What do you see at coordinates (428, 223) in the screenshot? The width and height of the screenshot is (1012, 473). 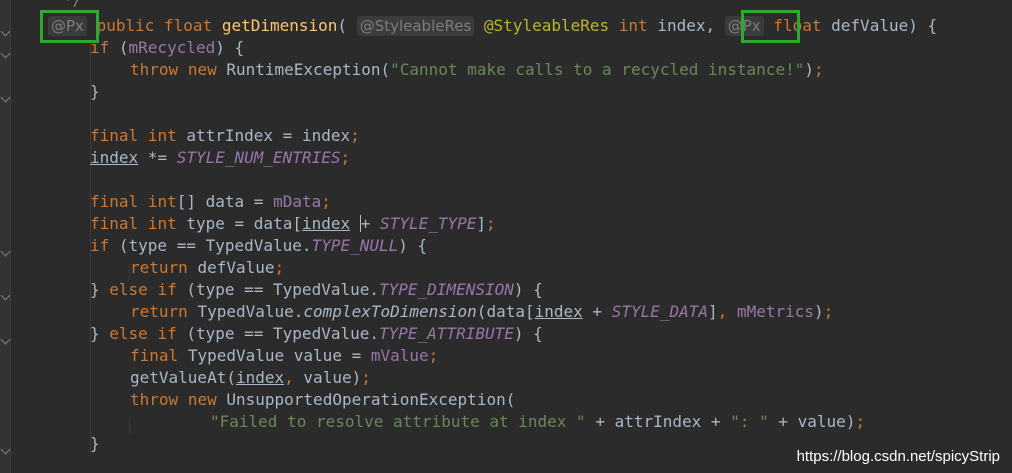 I see `constant: STYLE_TYPE` at bounding box center [428, 223].